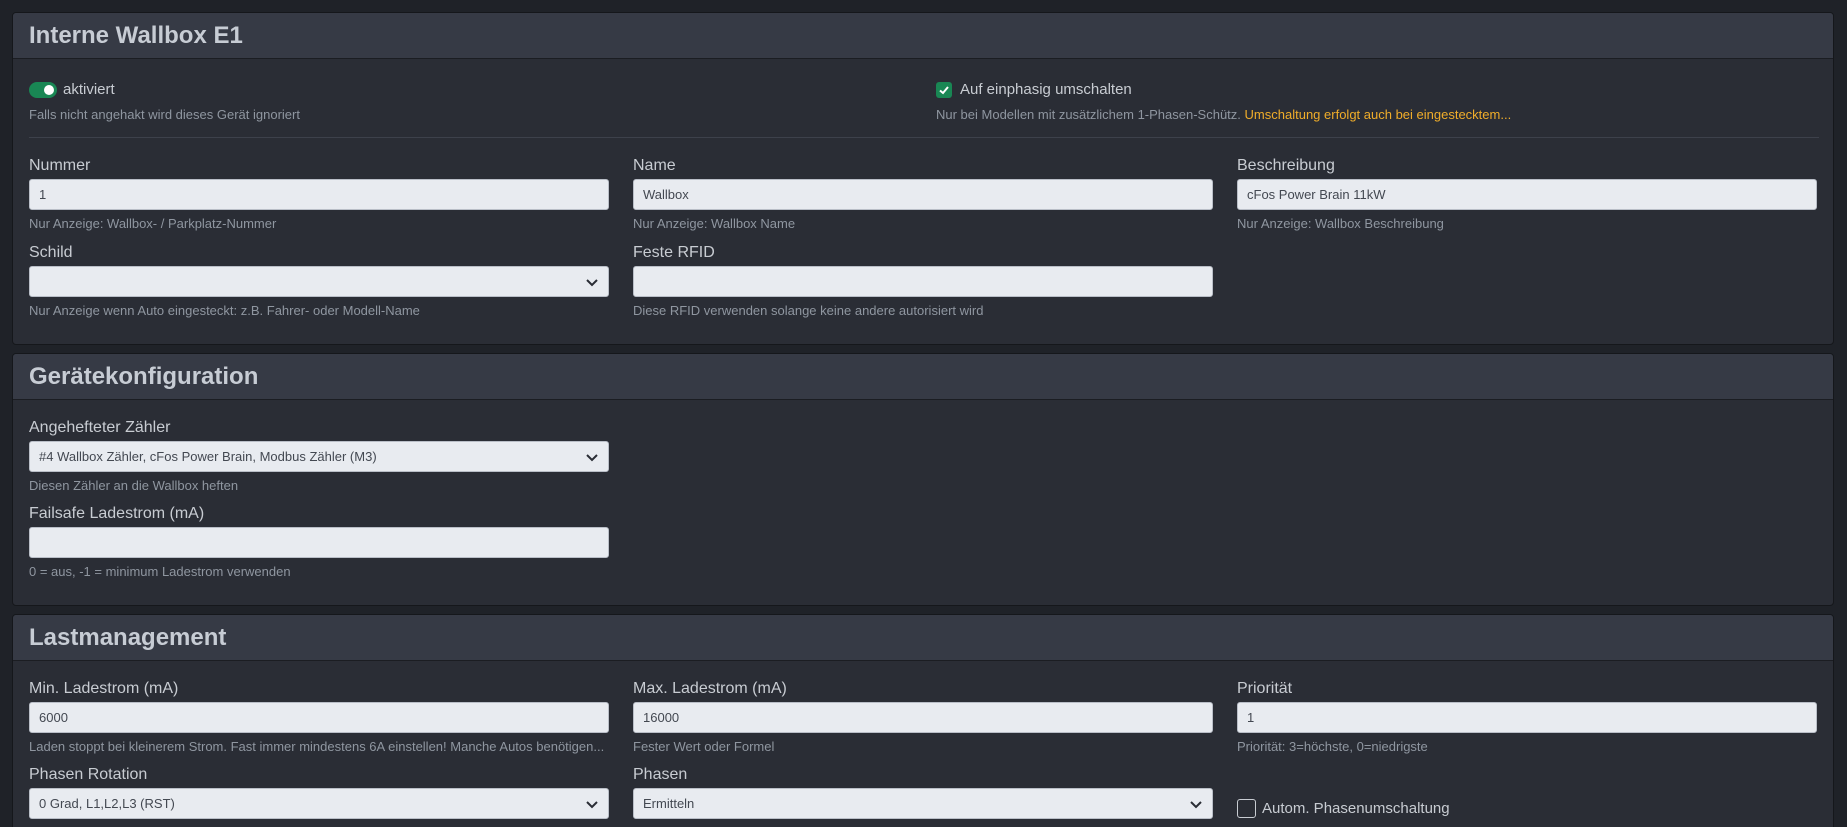 This screenshot has width=1847, height=827. What do you see at coordinates (924, 137) in the screenshot?
I see `divider` at bounding box center [924, 137].